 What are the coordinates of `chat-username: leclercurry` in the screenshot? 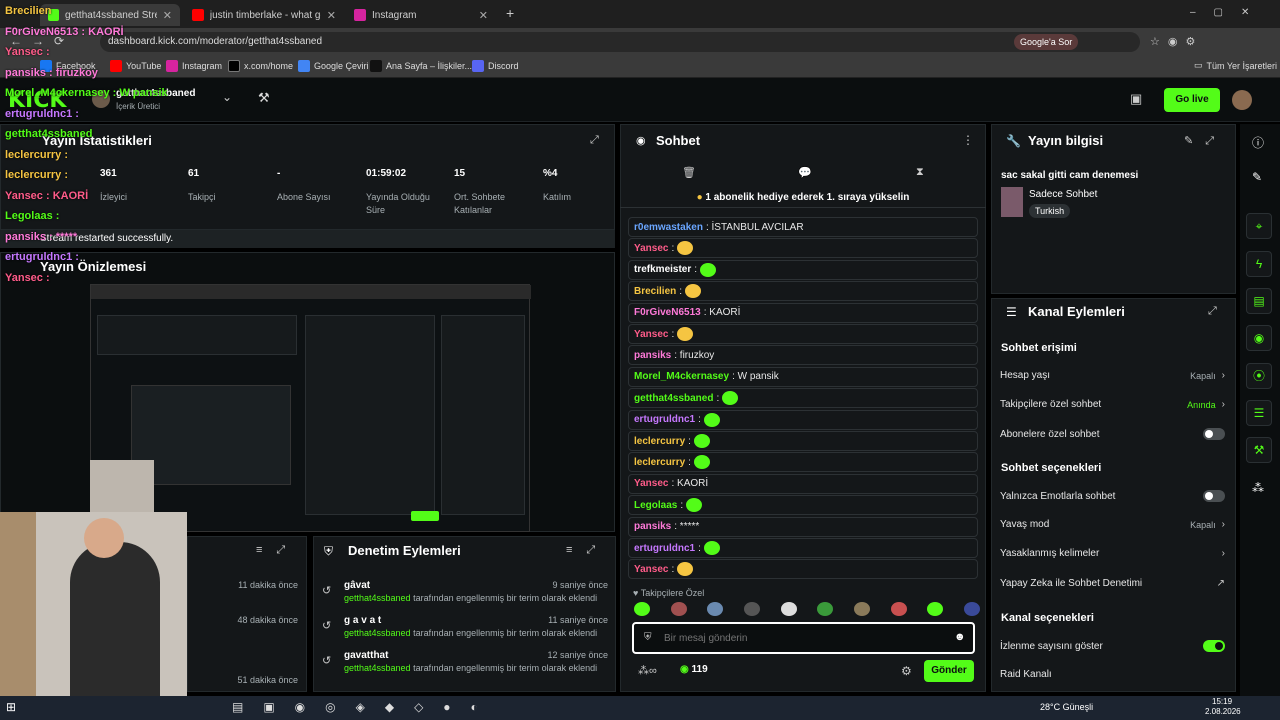 It's located at (659, 462).